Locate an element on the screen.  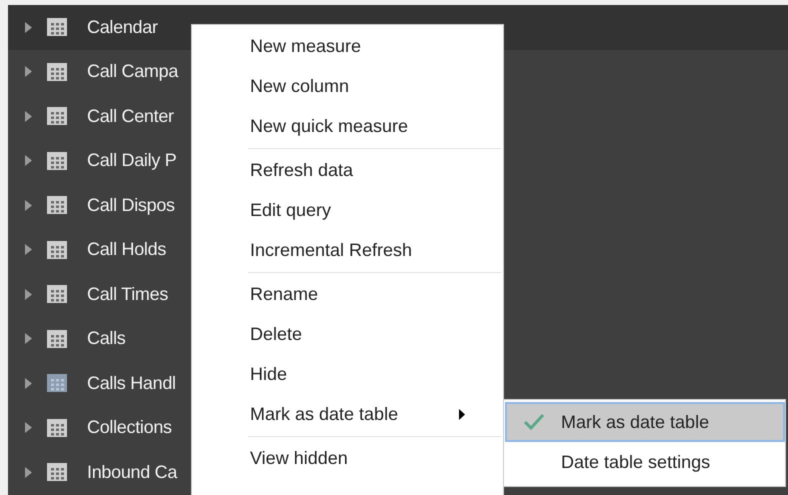
submenu-item: Date table settings is located at coordinates (645, 462).